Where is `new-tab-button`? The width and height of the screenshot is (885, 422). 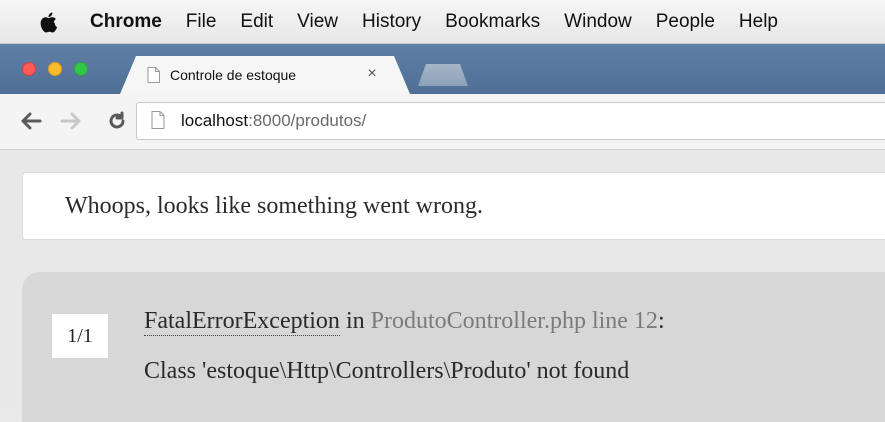 new-tab-button is located at coordinates (443, 75).